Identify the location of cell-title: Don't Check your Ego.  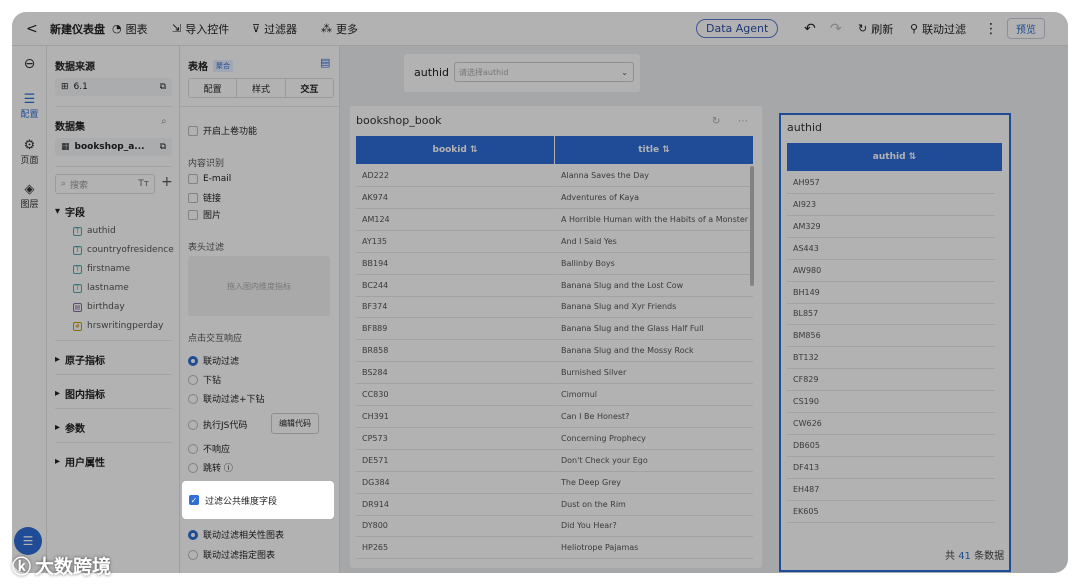
(654, 461).